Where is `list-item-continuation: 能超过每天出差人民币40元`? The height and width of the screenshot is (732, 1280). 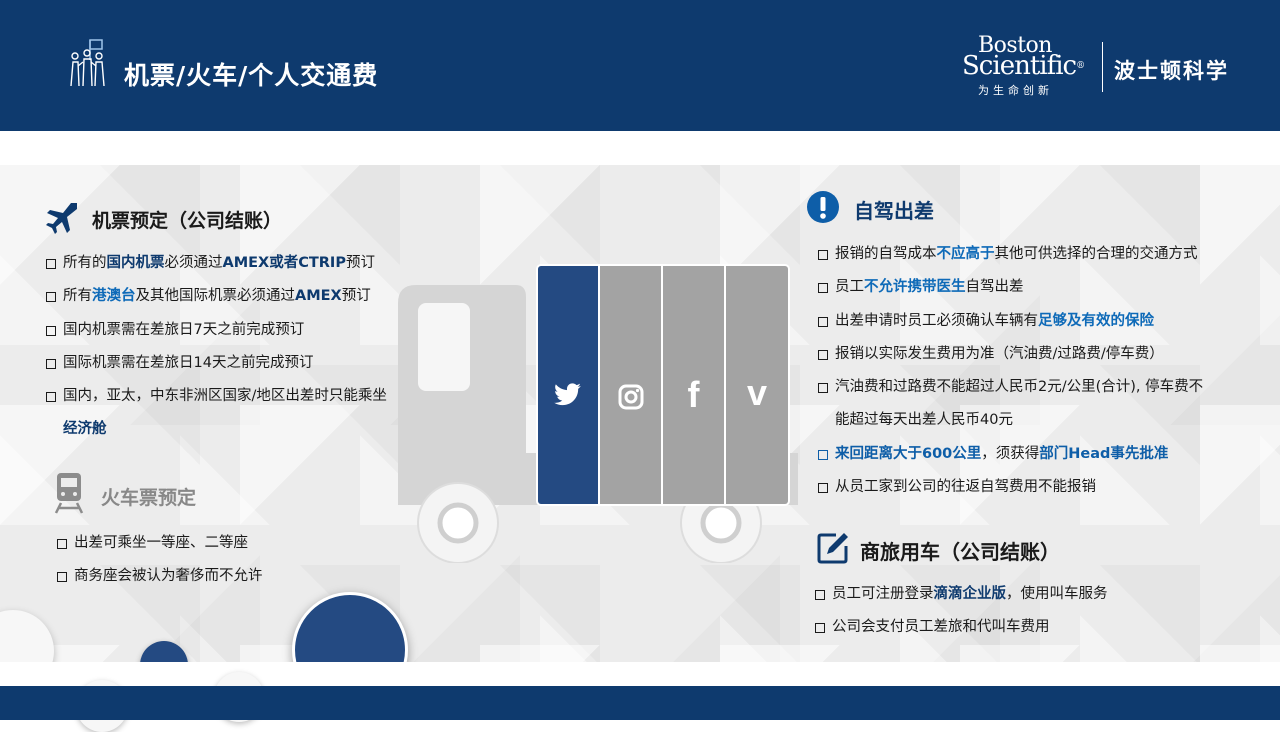 list-item-continuation: 能超过每天出差人民币40元 is located at coordinates (924, 420).